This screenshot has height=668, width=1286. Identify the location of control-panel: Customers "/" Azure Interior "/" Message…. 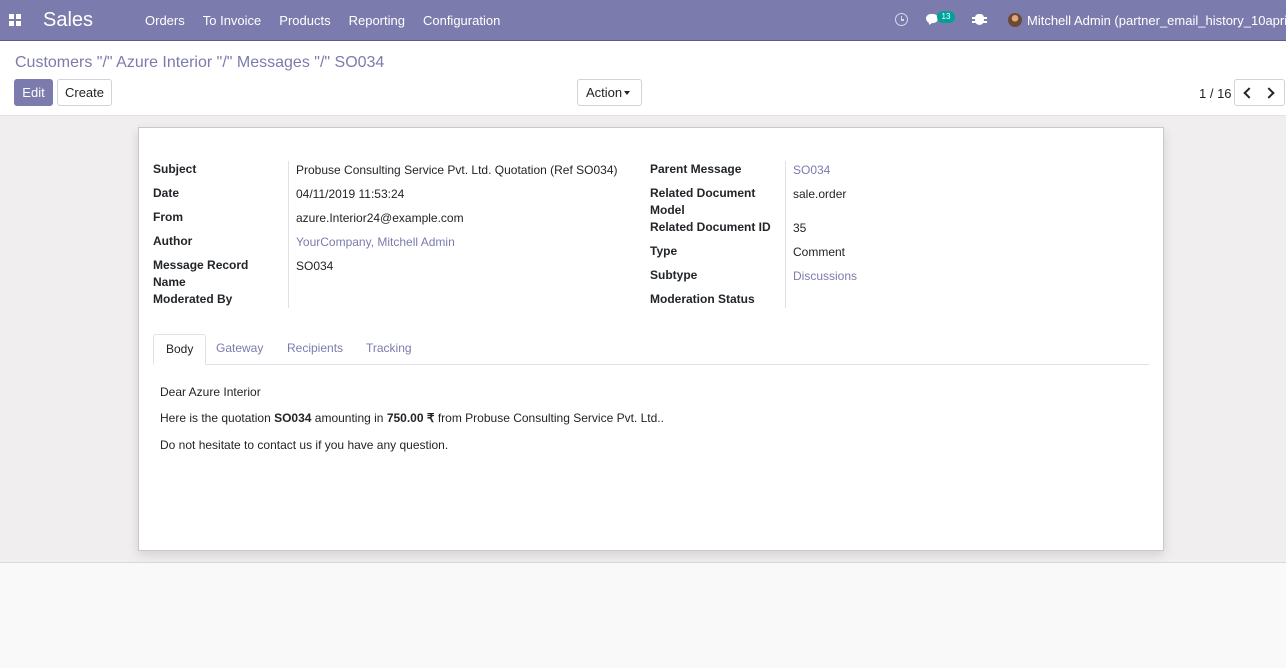
(643, 78).